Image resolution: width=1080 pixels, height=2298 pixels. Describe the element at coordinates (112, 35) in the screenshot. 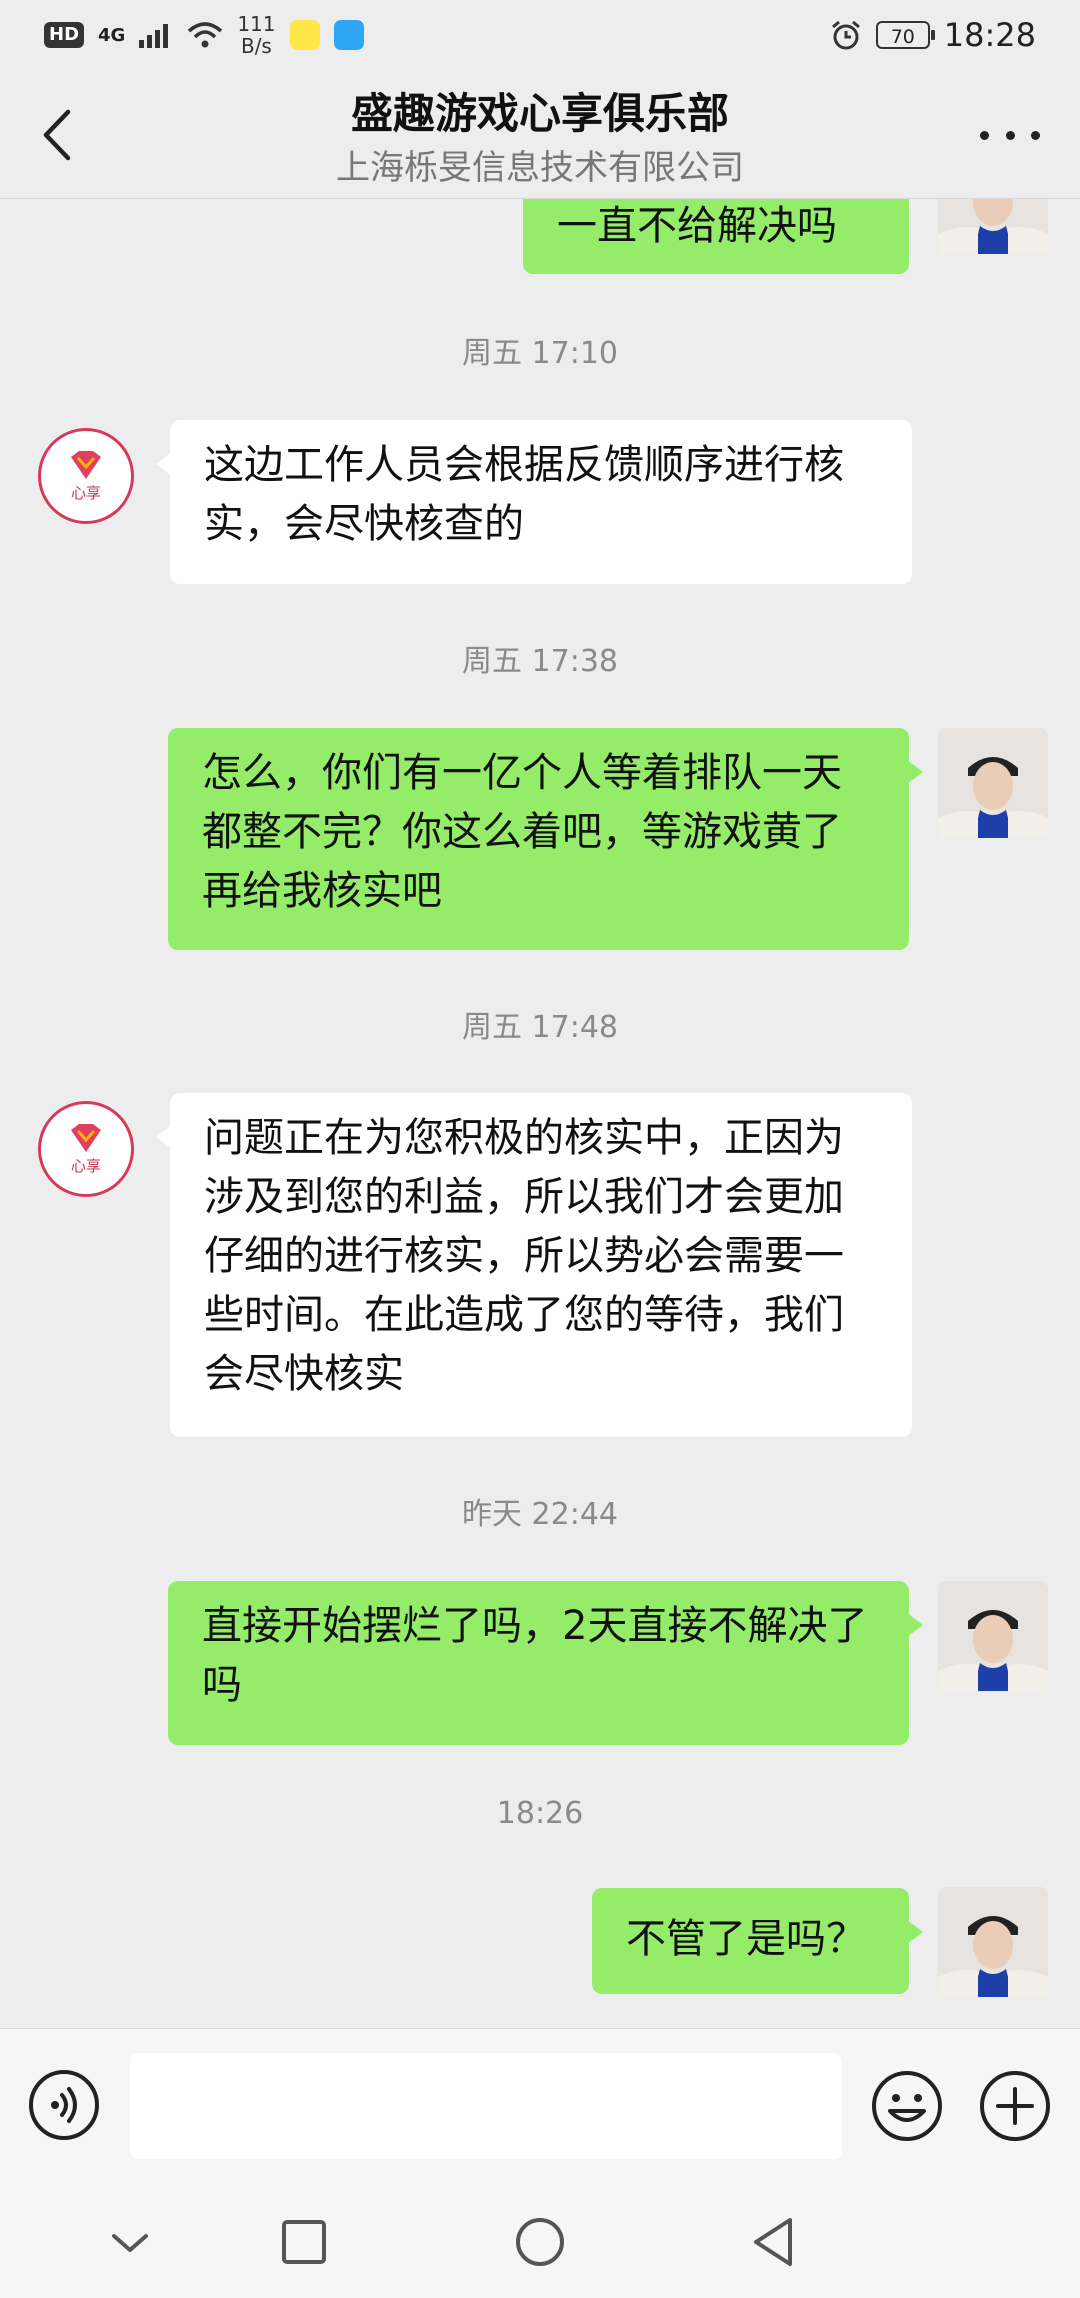

I see `network-label: 4G` at that location.